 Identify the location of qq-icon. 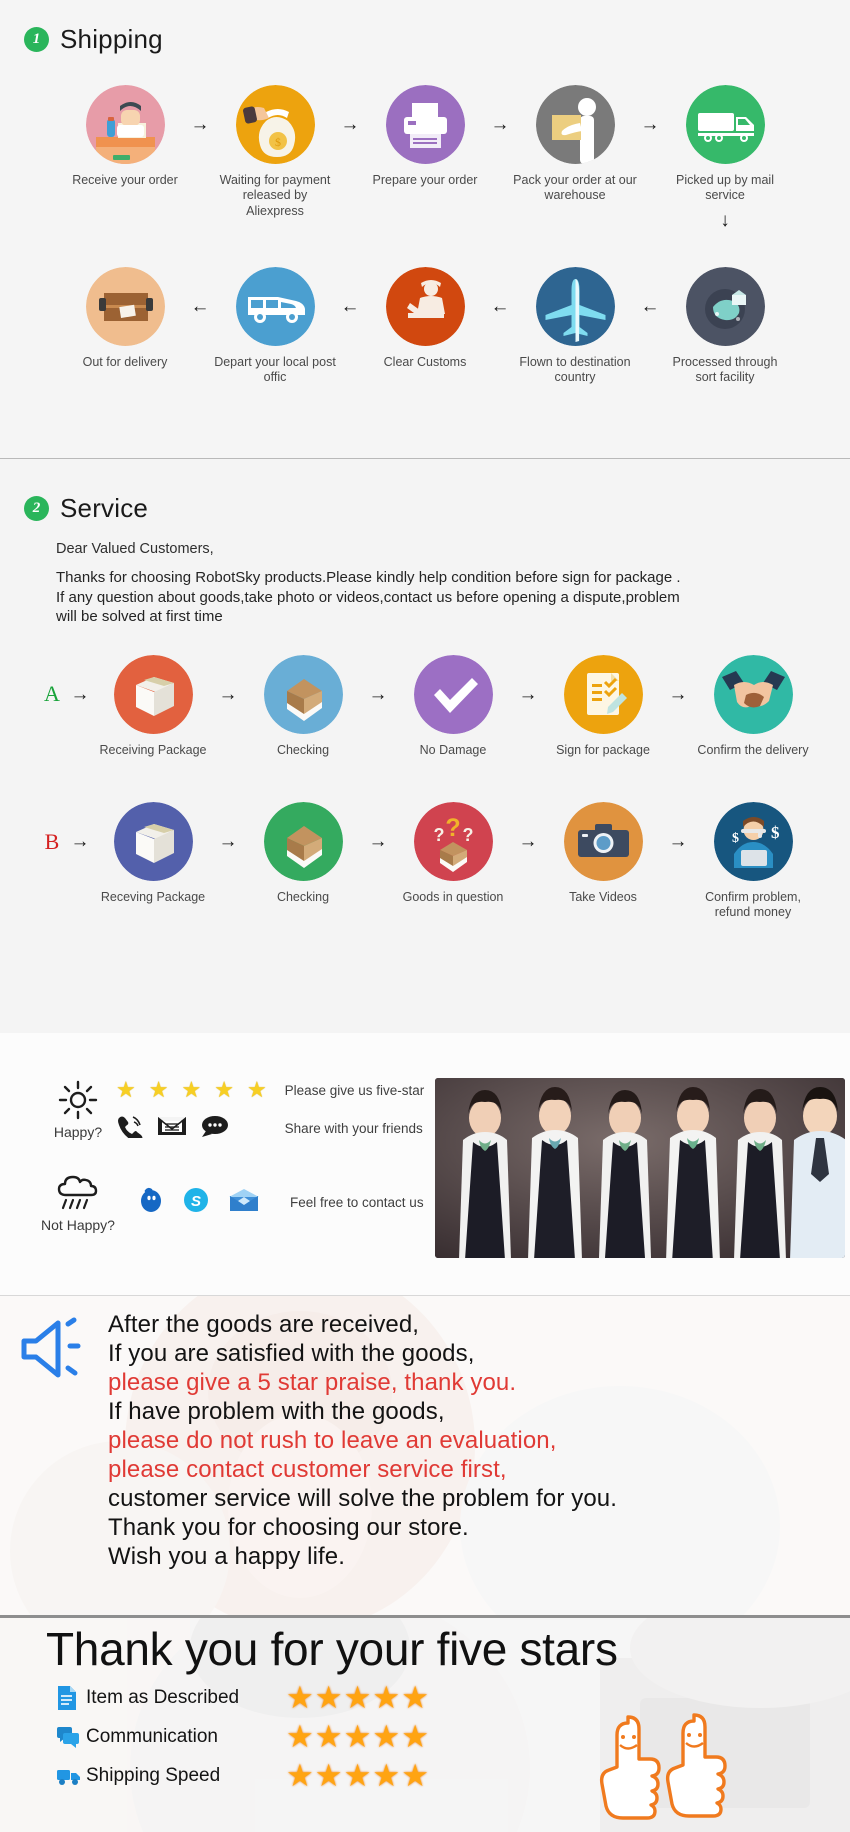
(151, 1202).